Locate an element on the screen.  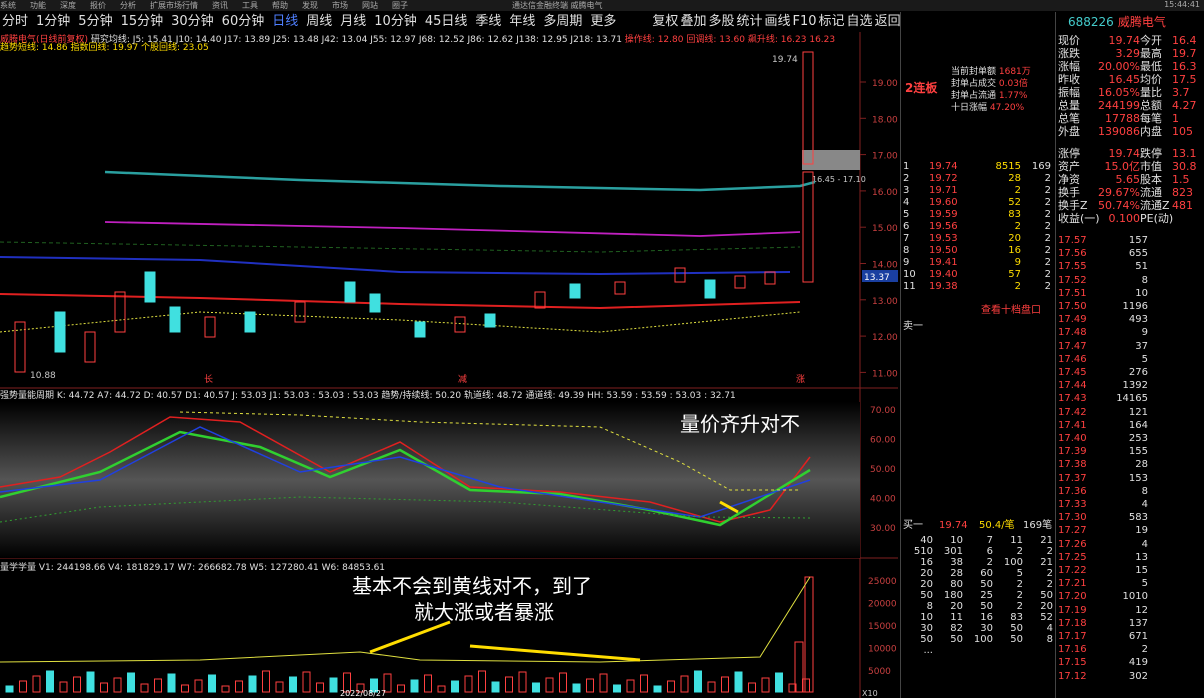
toolbar-button: 自选 is located at coordinates (860, 21).